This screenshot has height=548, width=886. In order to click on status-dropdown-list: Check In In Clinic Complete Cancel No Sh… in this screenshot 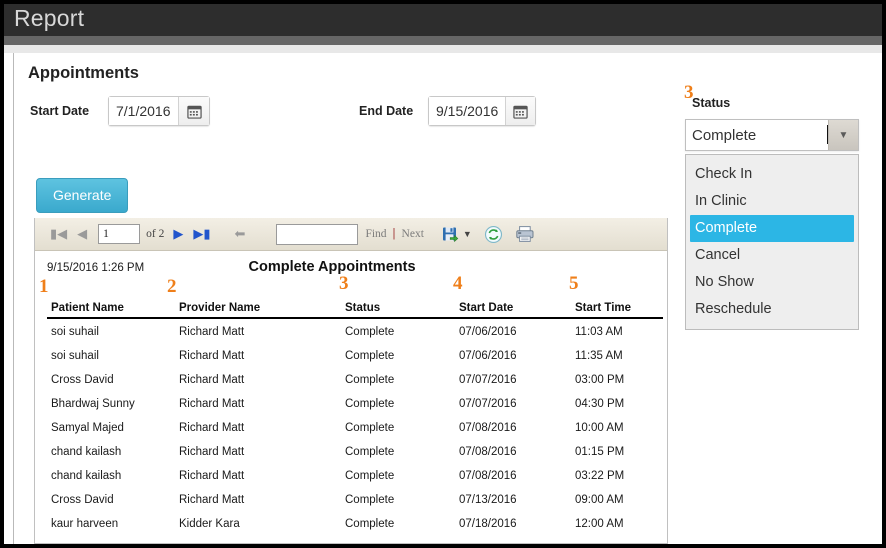, I will do `click(772, 242)`.